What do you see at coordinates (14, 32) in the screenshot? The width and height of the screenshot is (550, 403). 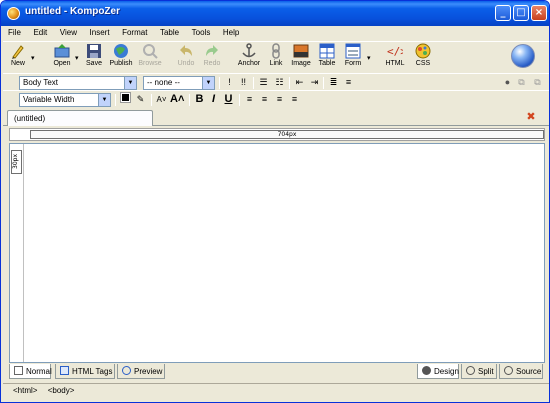 I see `menu-file: File` at bounding box center [14, 32].